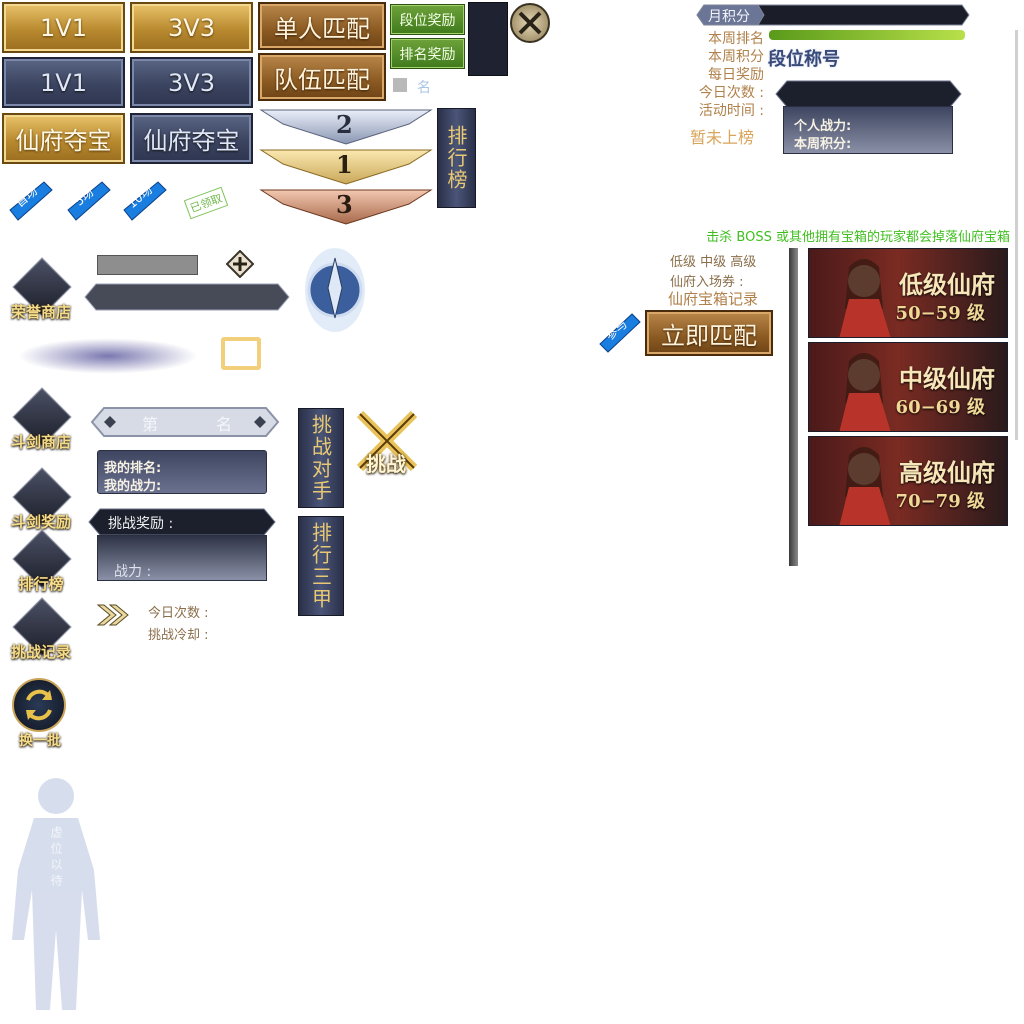 The height and width of the screenshot is (1024, 1024). Describe the element at coordinates (182, 472) in the screenshot. I see `my-info-panel: 我的排名: 我的战力:` at that location.